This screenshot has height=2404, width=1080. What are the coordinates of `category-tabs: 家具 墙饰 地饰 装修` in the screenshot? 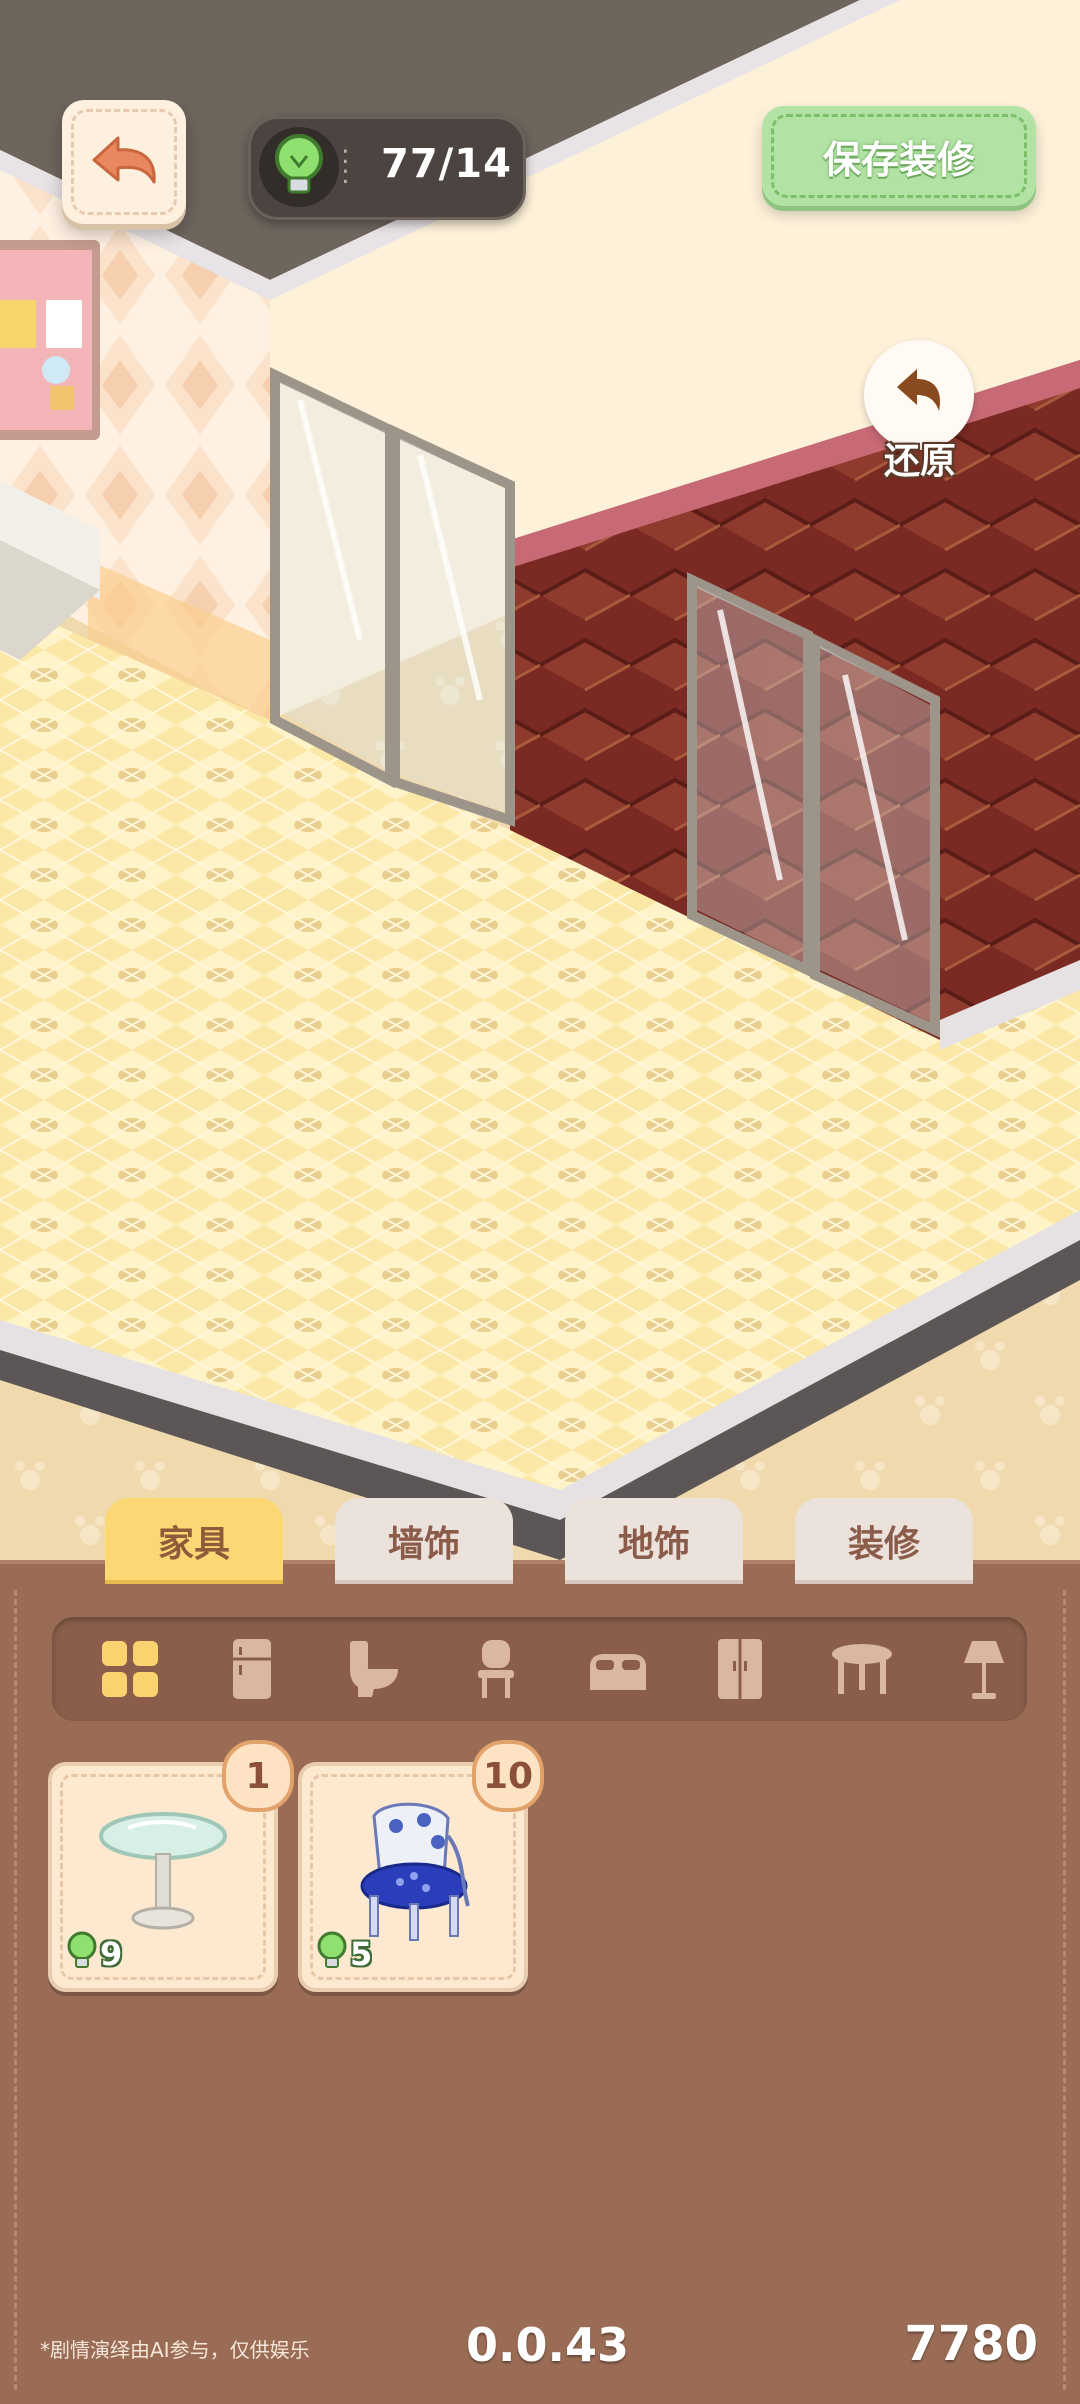 It's located at (540, 1541).